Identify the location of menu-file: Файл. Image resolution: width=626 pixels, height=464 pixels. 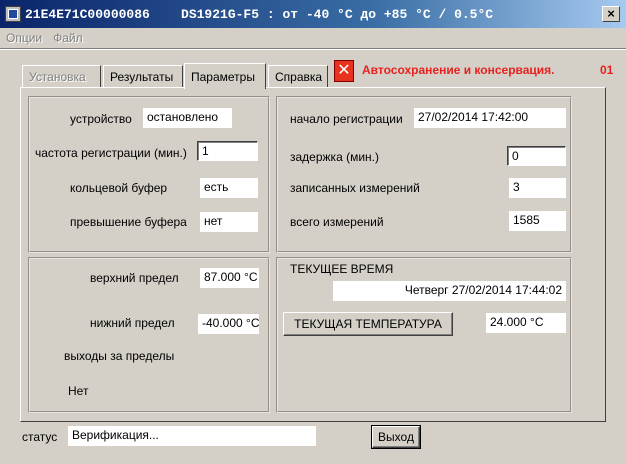
(67, 38).